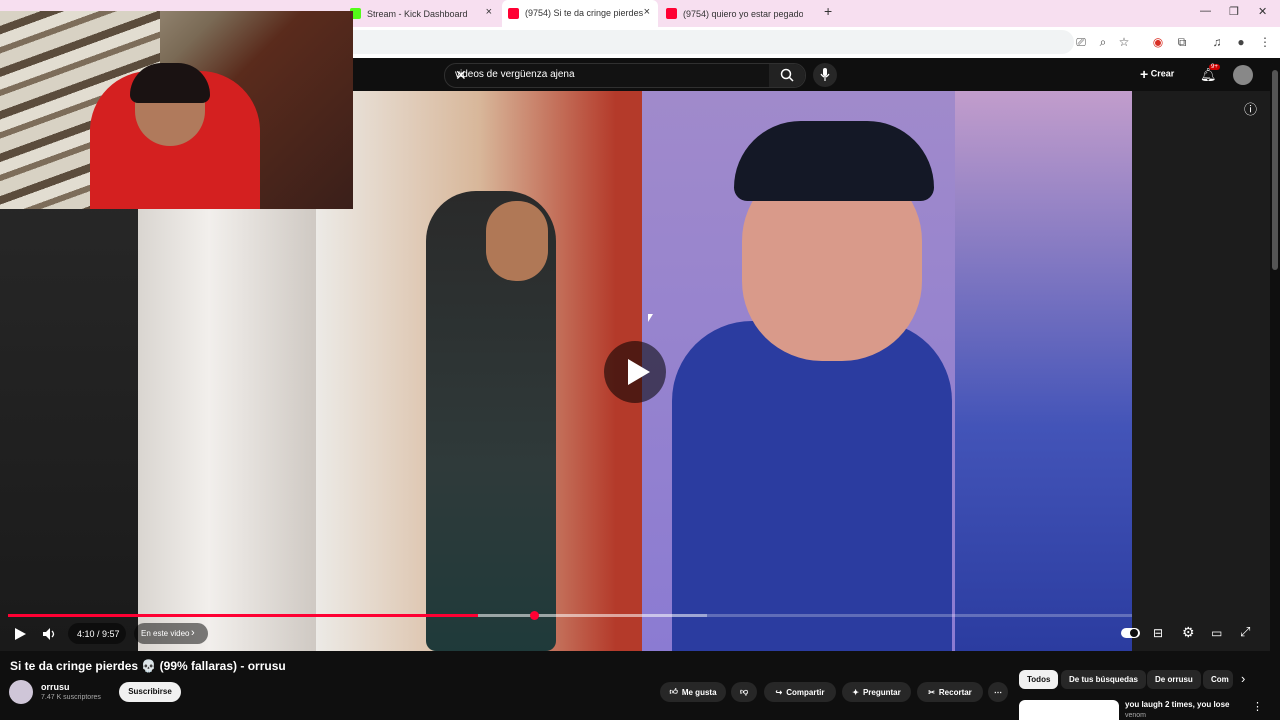 The image size is (1280, 720). What do you see at coordinates (931, 692) in the screenshot?
I see `scissors-icon: ✂` at bounding box center [931, 692].